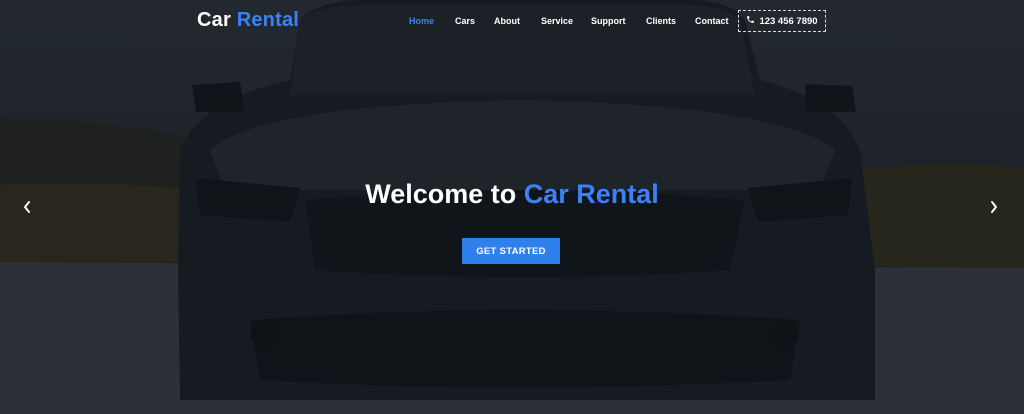 The width and height of the screenshot is (1024, 414). Describe the element at coordinates (465, 21) in the screenshot. I see `nav-item-cars: Cars` at that location.